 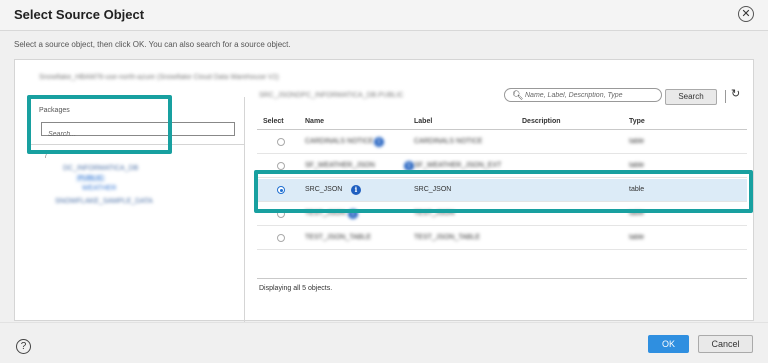 I want to click on table-row: TEST_JSON_TABLE TEST_JSON_TABLE table, so click(x=502, y=238).